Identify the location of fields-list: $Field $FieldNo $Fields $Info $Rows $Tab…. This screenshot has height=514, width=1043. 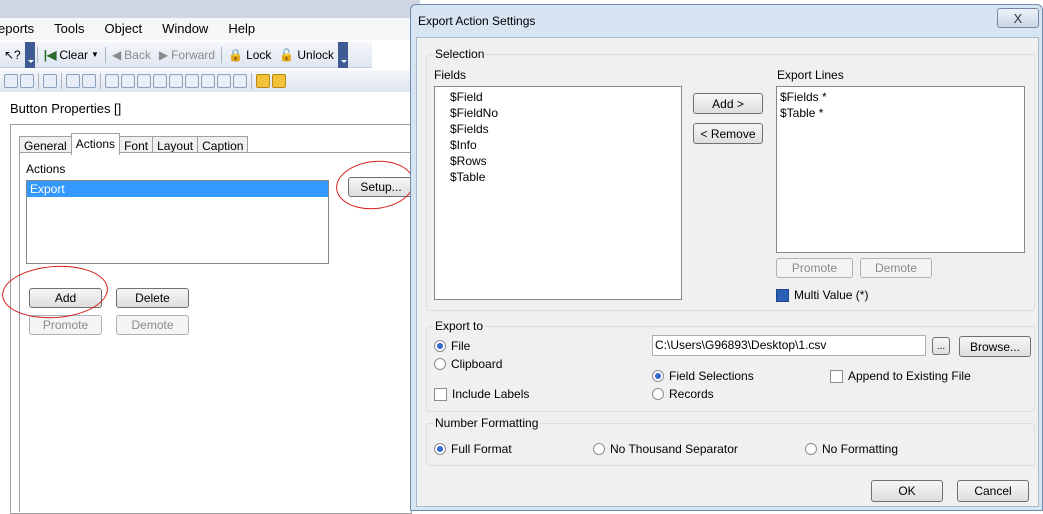
(558, 193).